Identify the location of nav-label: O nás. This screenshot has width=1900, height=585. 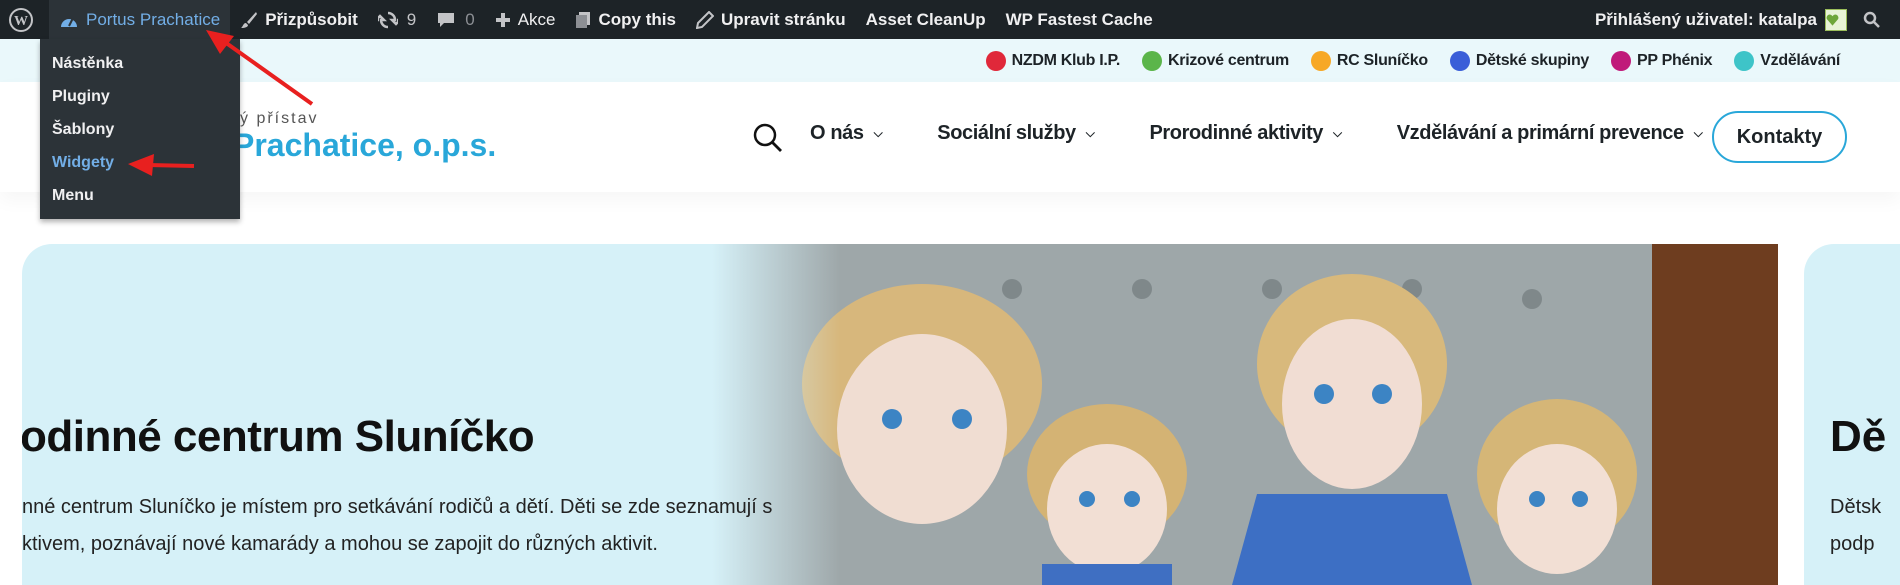
(837, 133).